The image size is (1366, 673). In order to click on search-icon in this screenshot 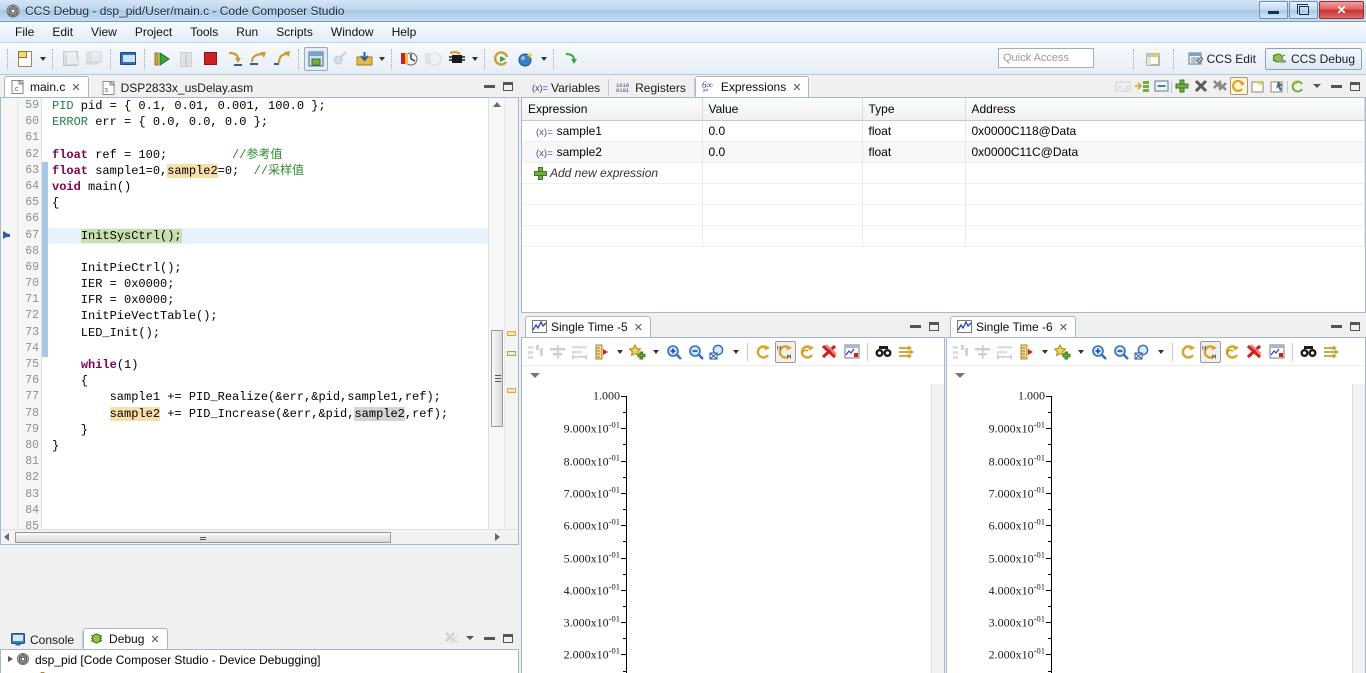, I will do `click(571, 59)`.